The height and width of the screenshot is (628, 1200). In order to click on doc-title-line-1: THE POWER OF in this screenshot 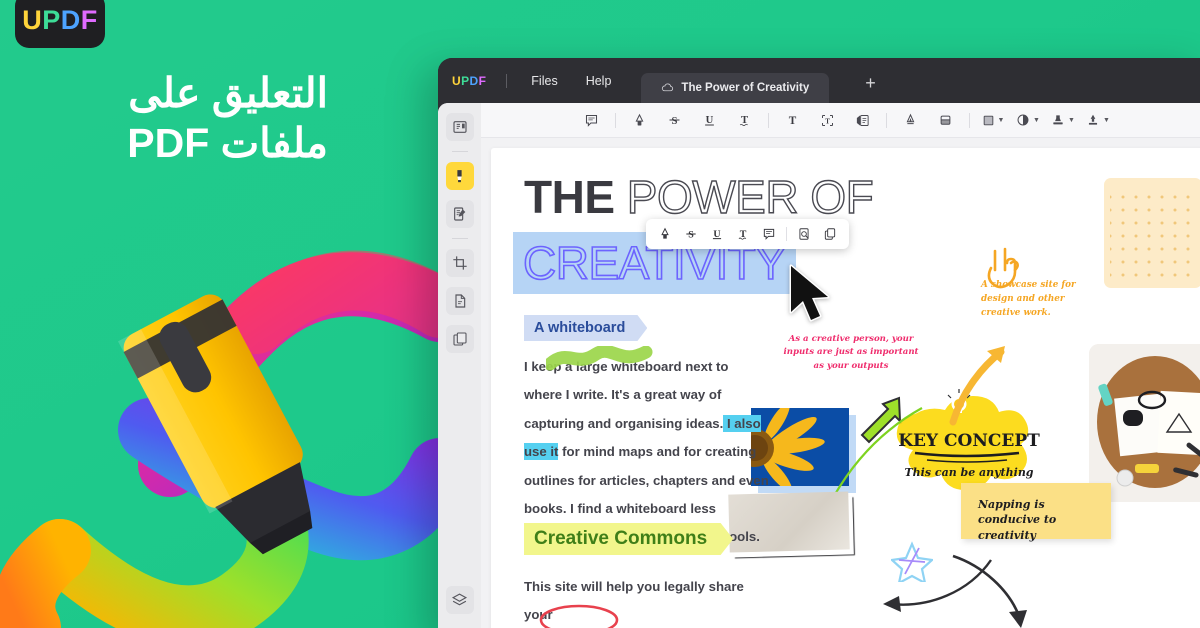, I will do `click(699, 197)`.